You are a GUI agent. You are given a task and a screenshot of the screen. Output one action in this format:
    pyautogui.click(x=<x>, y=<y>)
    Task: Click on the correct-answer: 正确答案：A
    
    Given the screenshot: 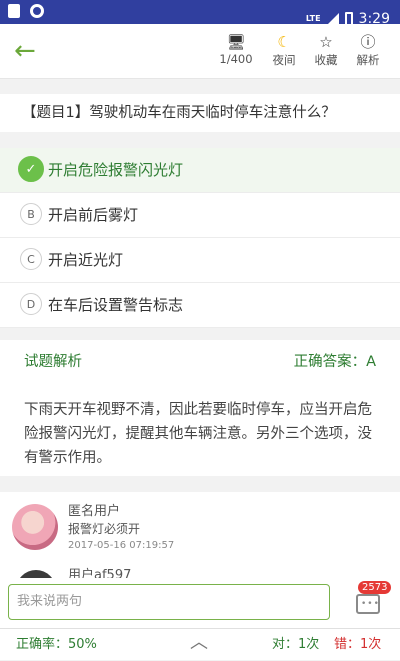 What is the action you would take?
    pyautogui.click(x=334, y=362)
    